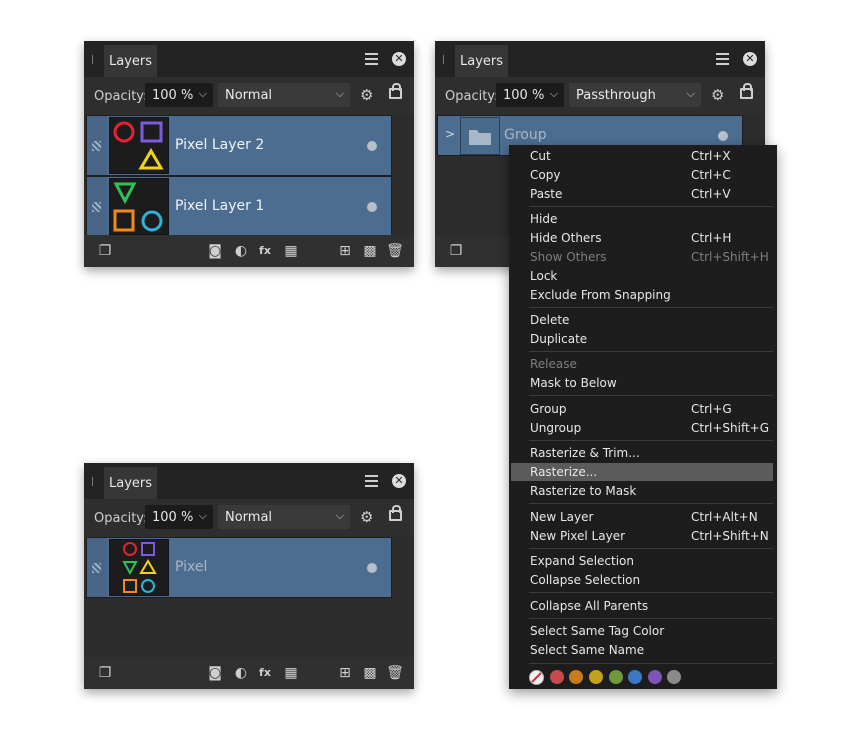  What do you see at coordinates (139, 145) in the screenshot?
I see `layer-thumbnail` at bounding box center [139, 145].